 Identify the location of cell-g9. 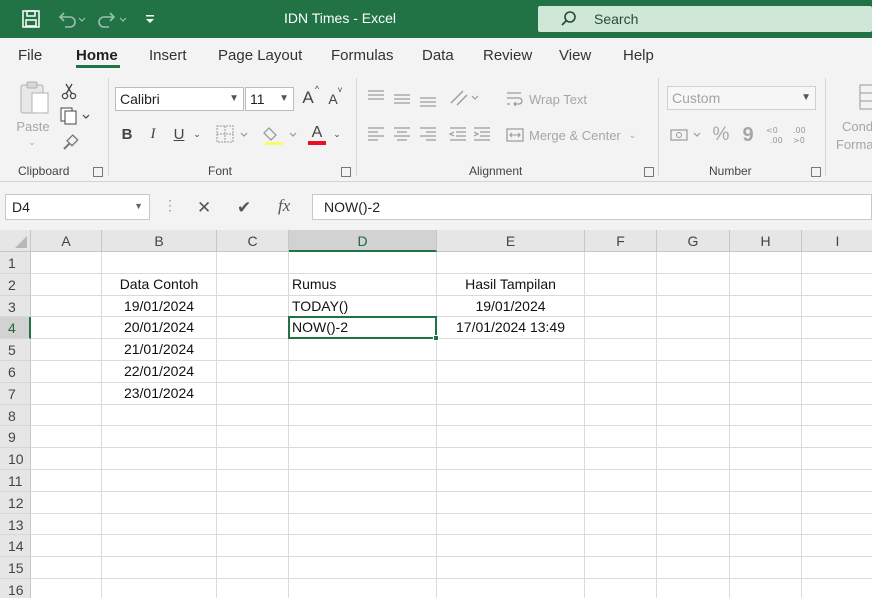
(693, 437).